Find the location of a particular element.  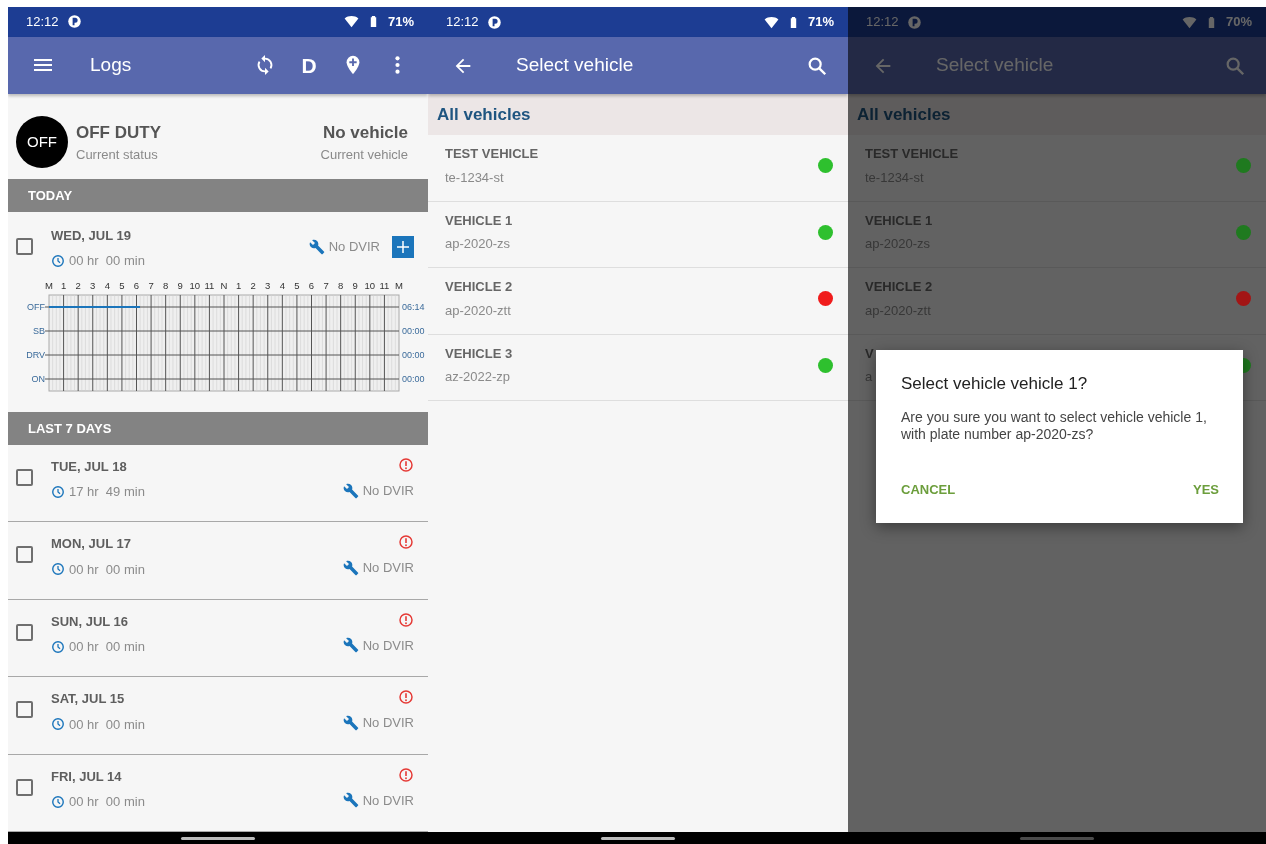

vehicle-plate: ap-2020-ztt is located at coordinates (478, 310).